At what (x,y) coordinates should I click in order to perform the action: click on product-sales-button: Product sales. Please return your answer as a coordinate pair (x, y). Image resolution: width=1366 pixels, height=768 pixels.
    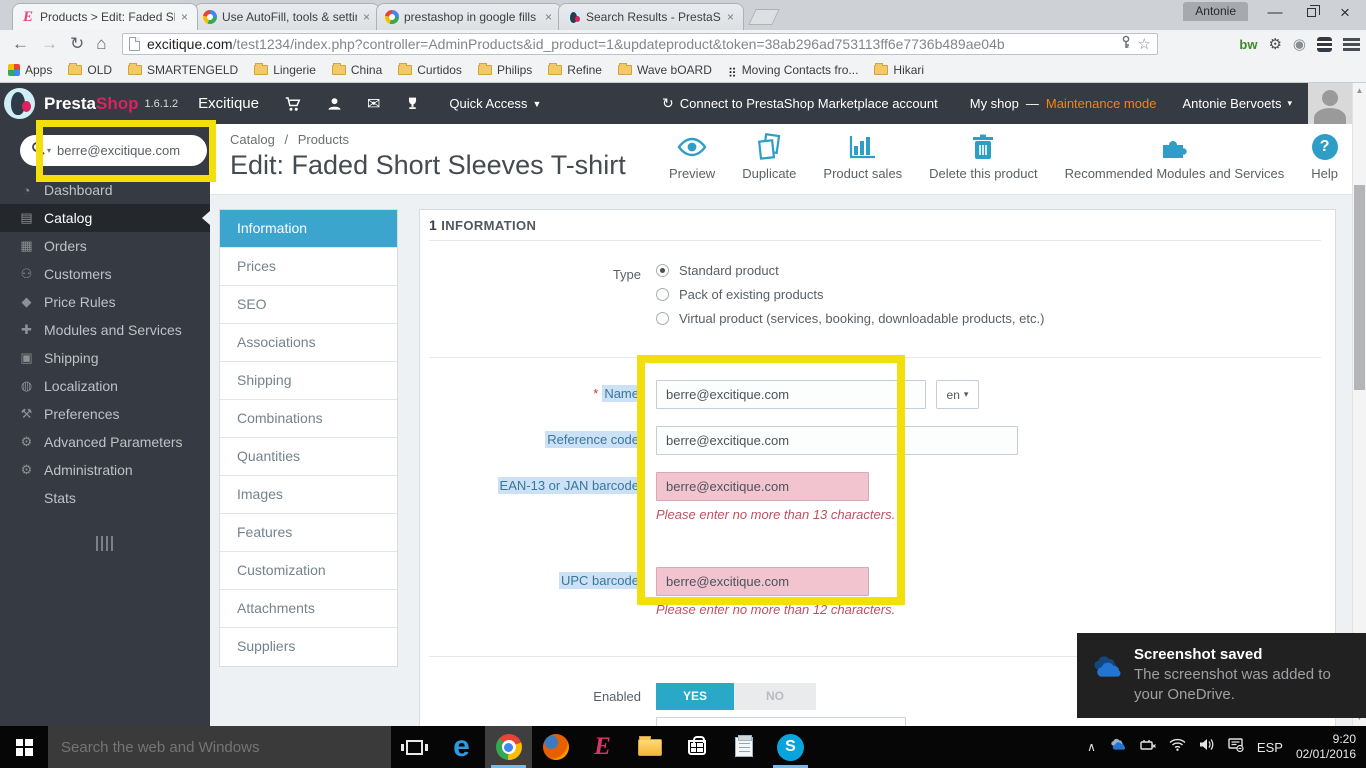
    Looking at the image, I should click on (862, 156).